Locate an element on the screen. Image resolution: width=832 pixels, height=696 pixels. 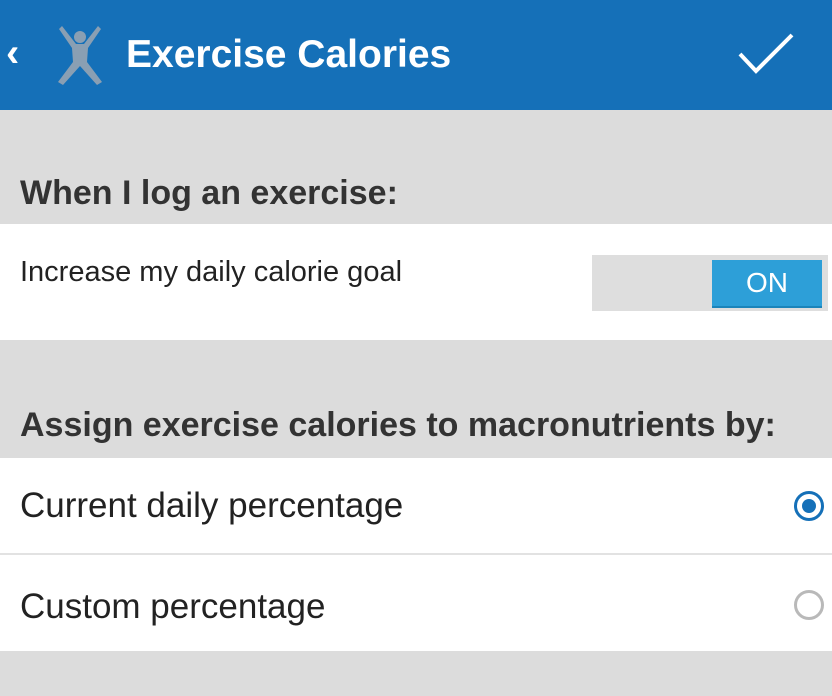
option-current-daily-percentage: Current daily percentage is located at coordinates (416, 505).